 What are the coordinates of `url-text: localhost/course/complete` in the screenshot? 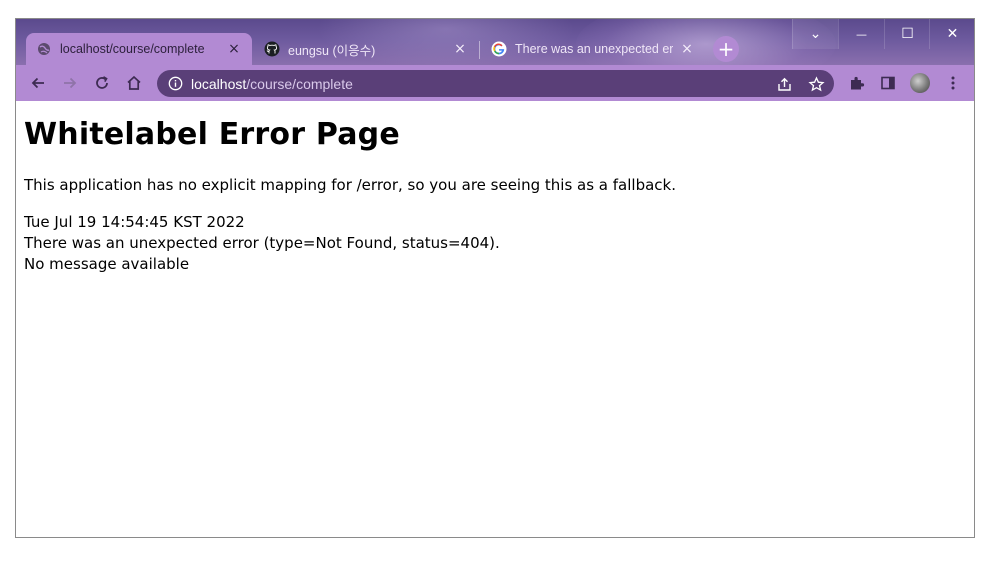 It's located at (272, 84).